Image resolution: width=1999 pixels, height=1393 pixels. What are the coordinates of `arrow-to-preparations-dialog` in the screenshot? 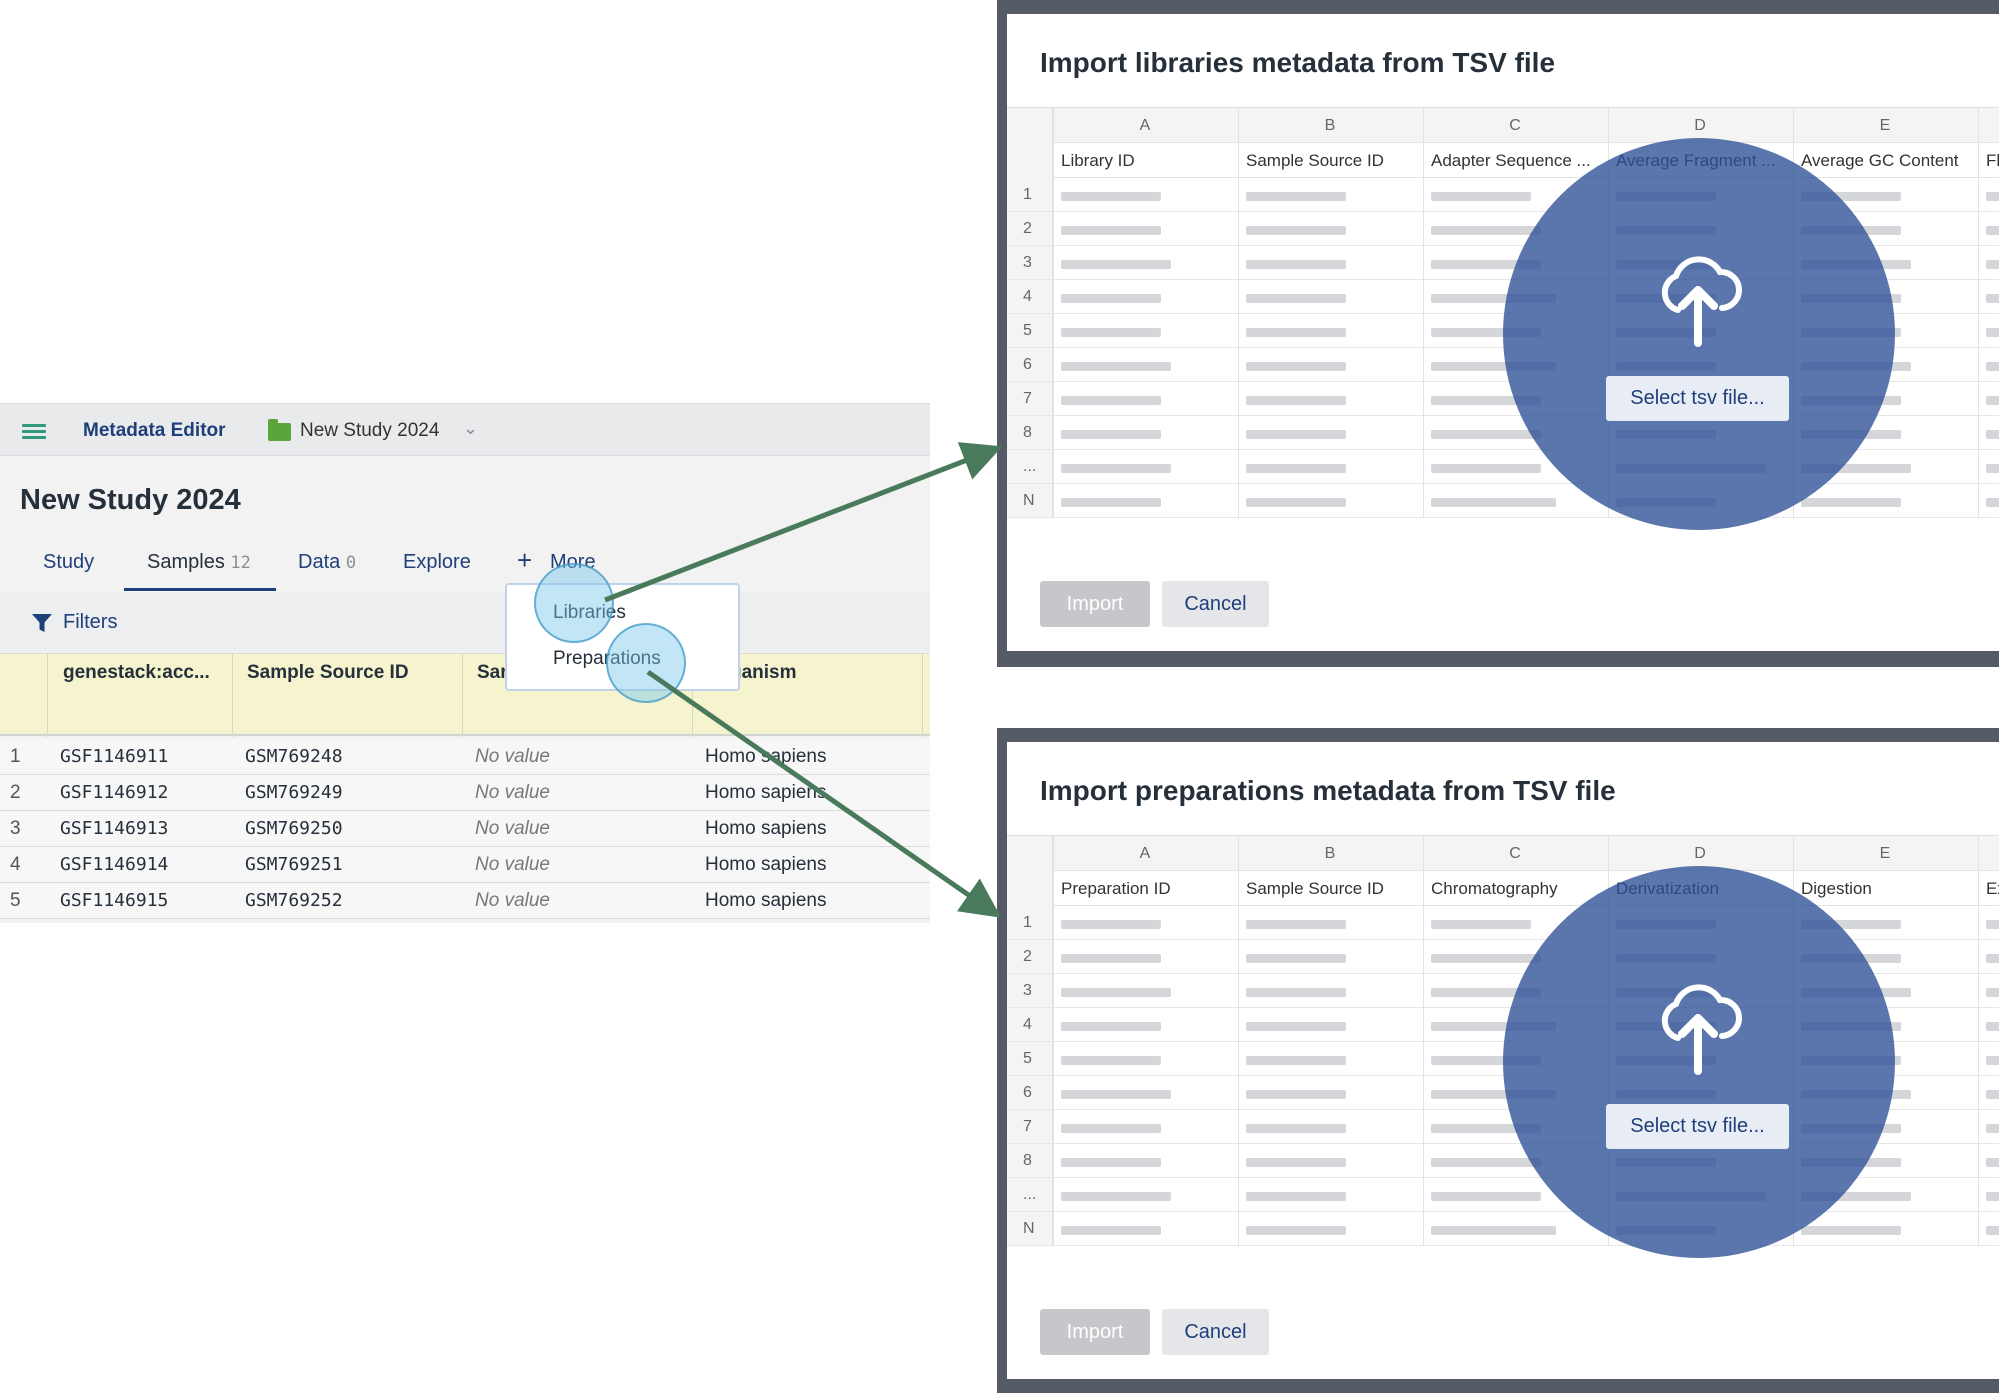 It's located at (824, 793).